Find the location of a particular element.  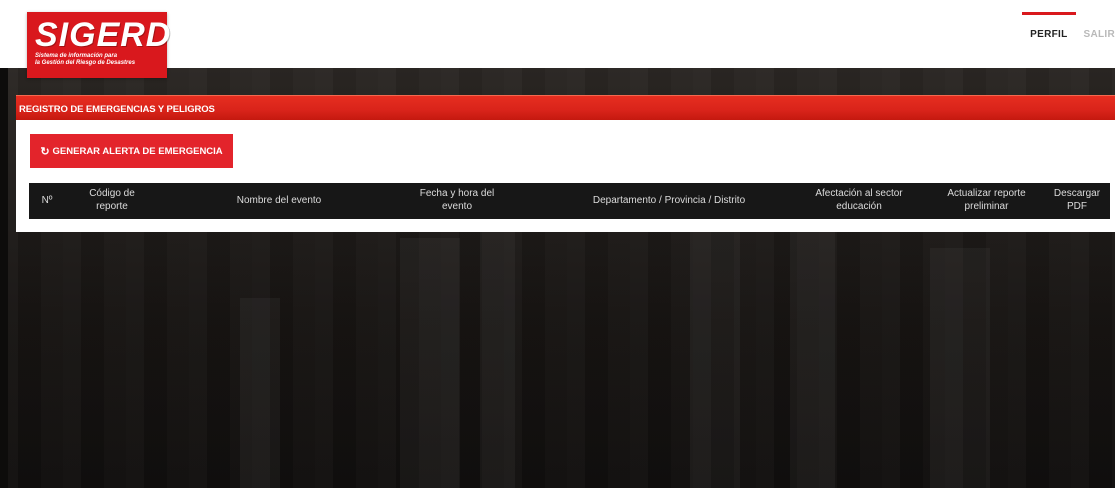

nav-perfil: PERFIL is located at coordinates (1049, 34).